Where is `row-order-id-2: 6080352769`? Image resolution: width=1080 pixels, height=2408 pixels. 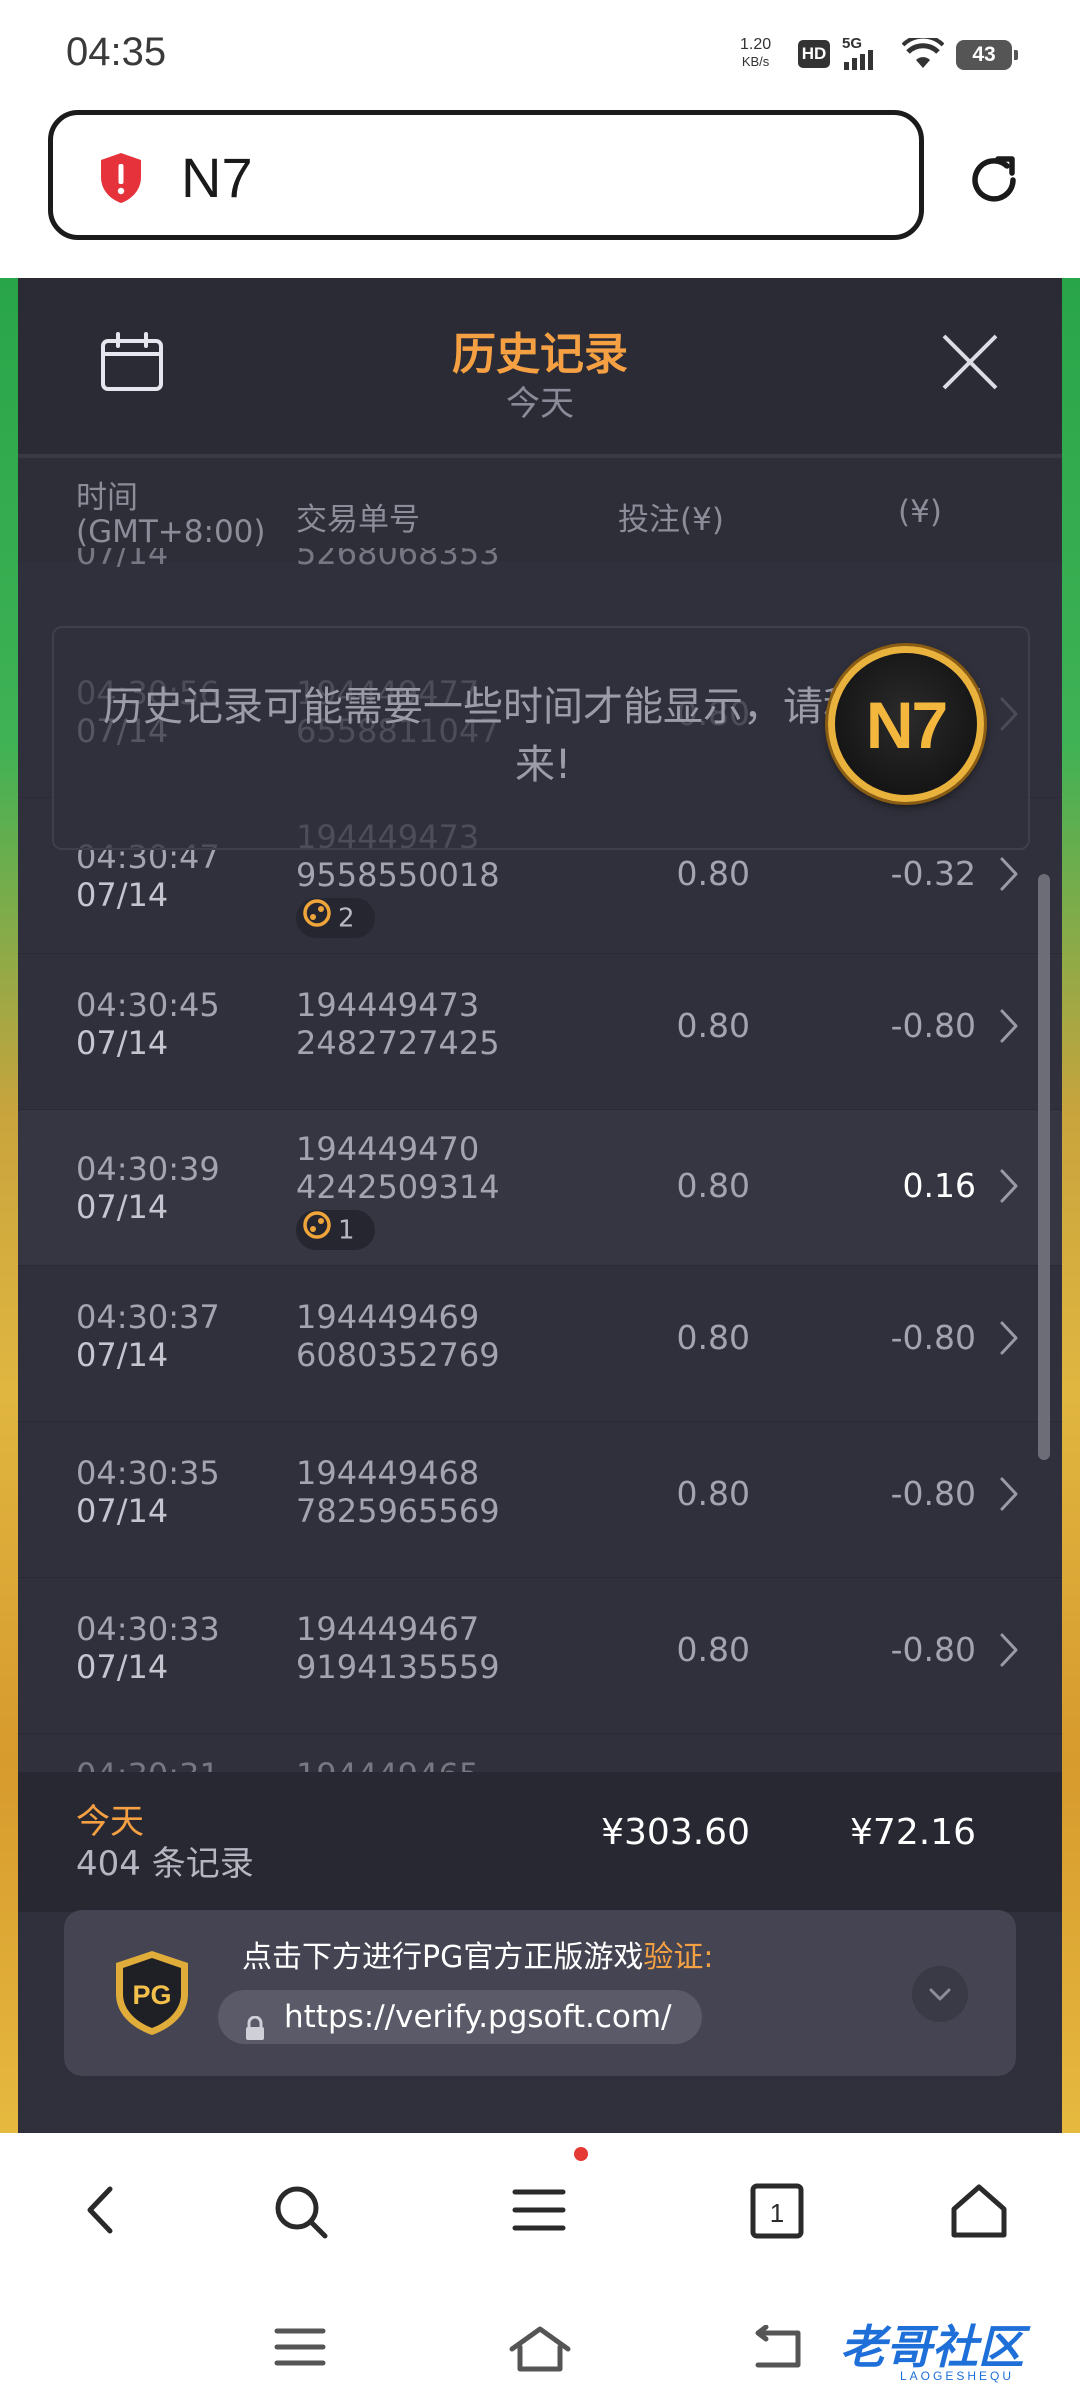 row-order-id-2: 6080352769 is located at coordinates (398, 1355).